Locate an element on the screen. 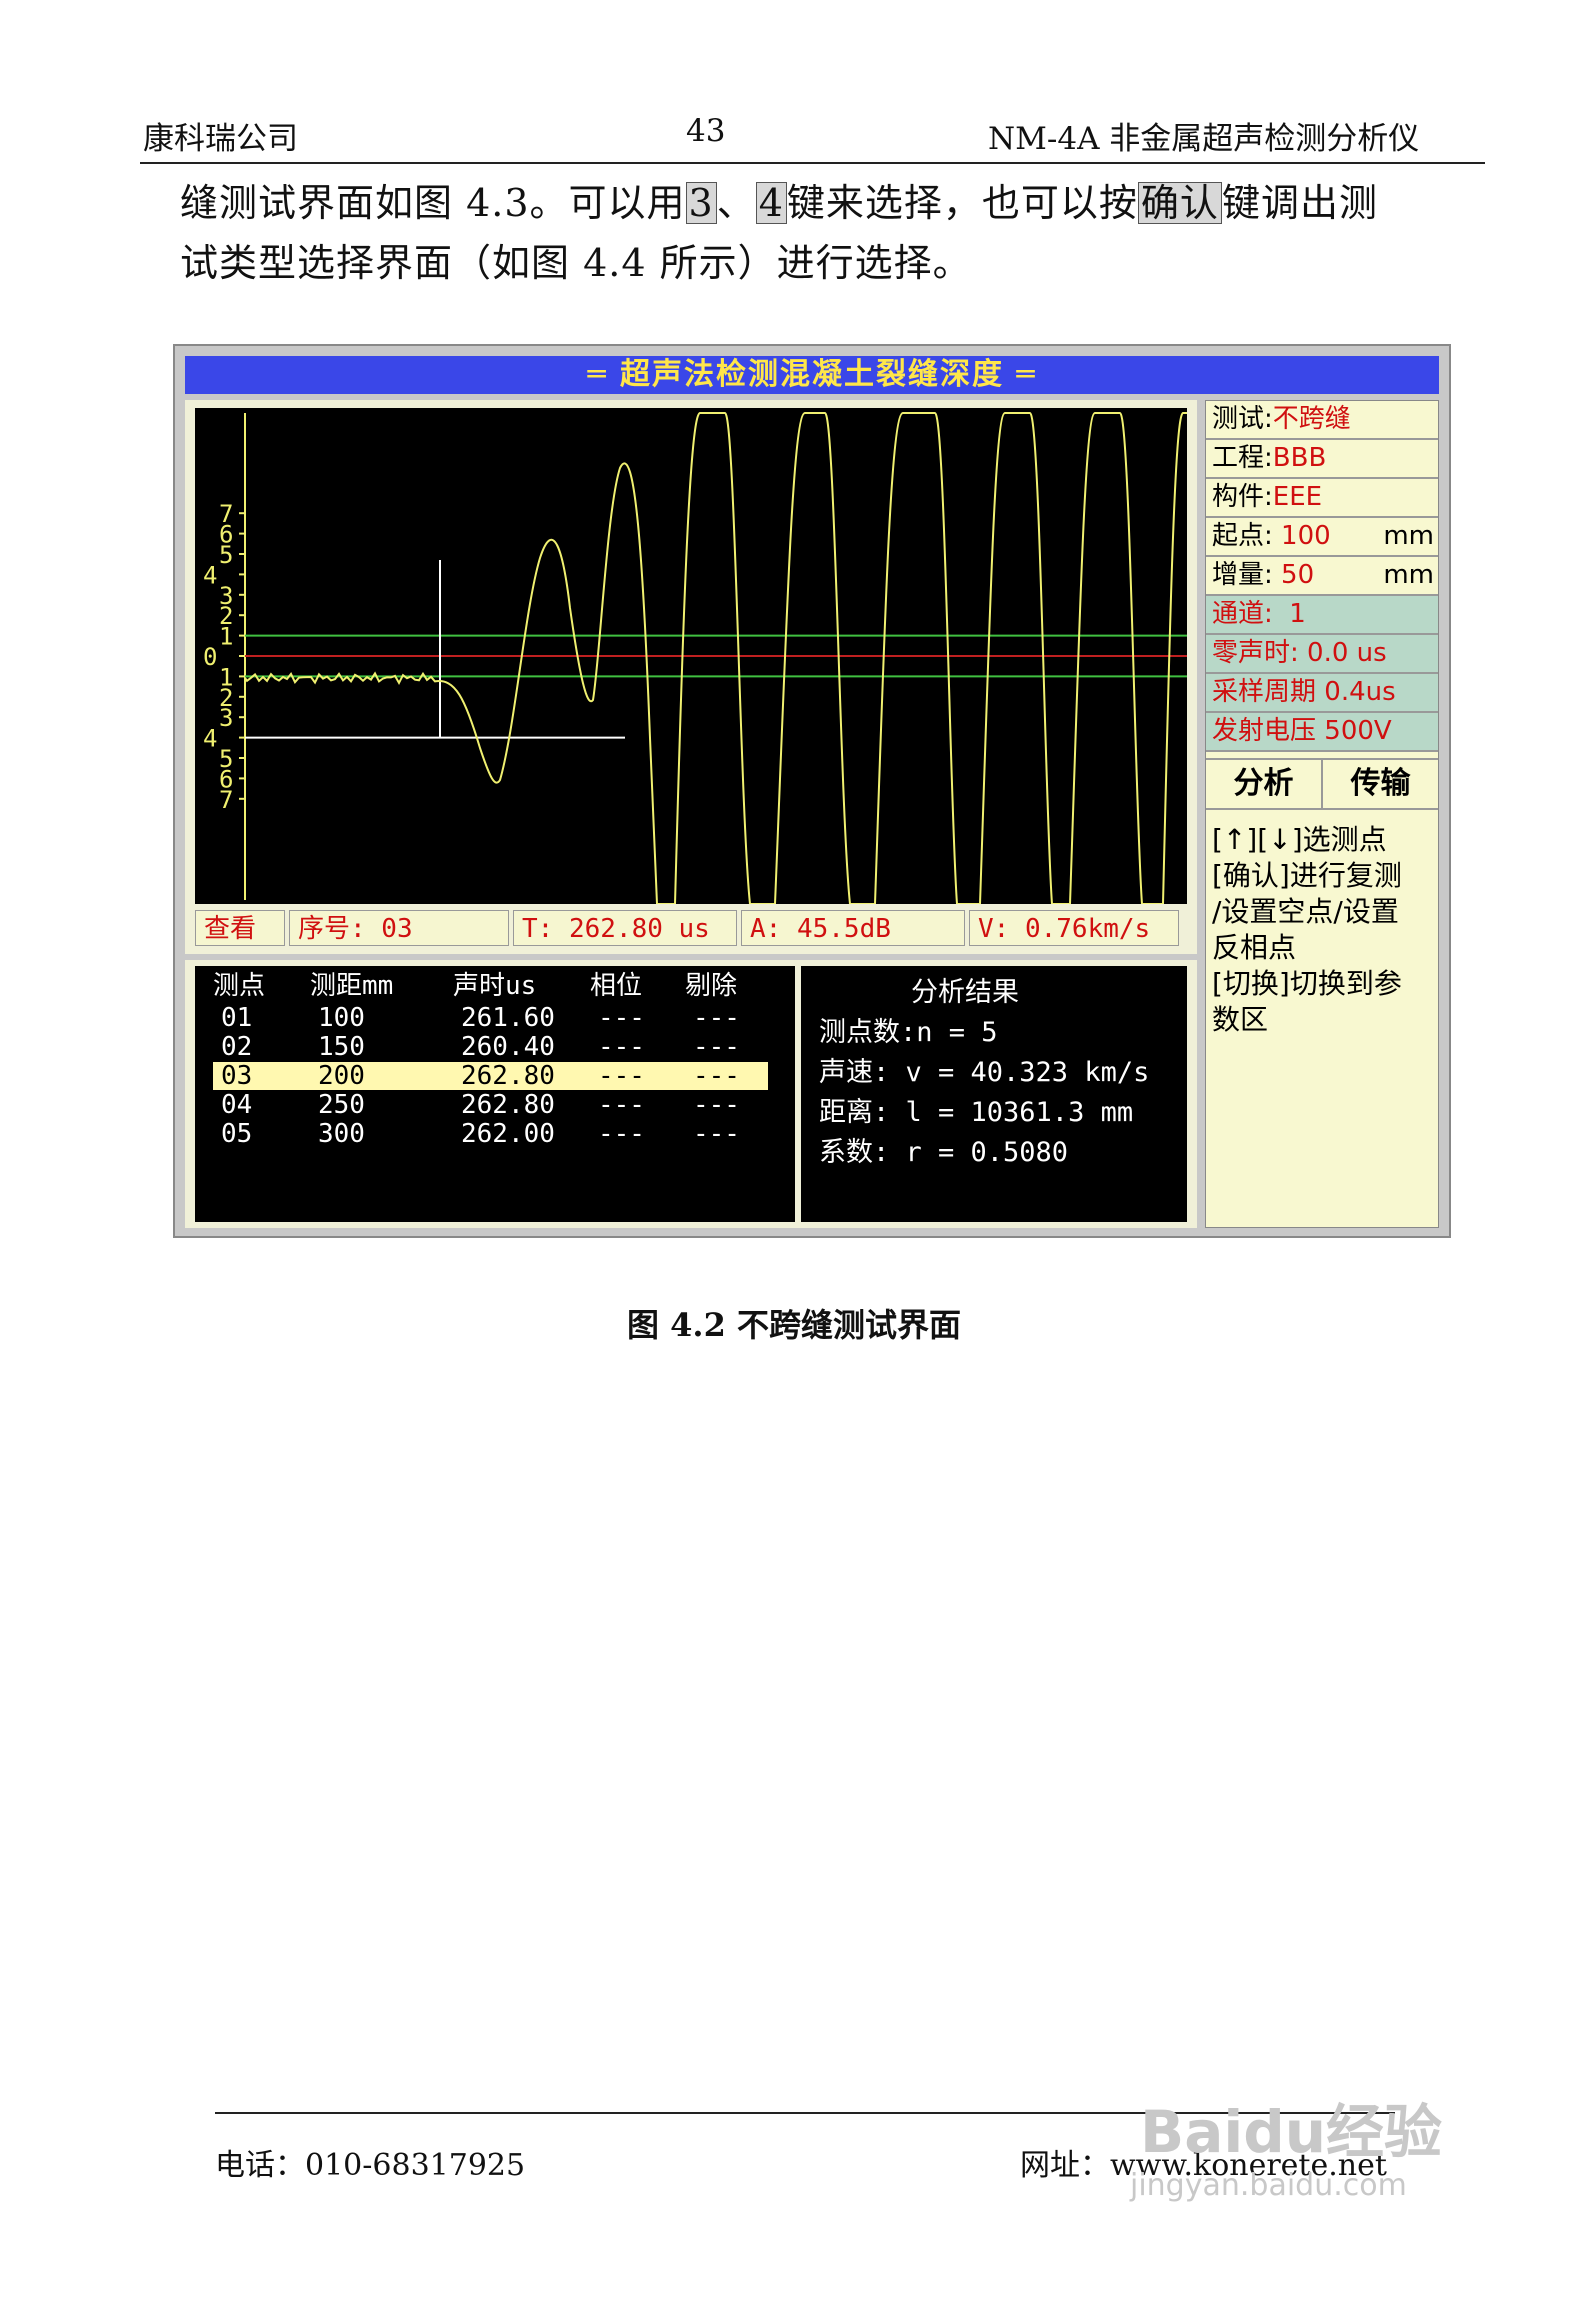 This screenshot has width=1588, height=2300. y-tick-label: 3 is located at coordinates (226, 718).